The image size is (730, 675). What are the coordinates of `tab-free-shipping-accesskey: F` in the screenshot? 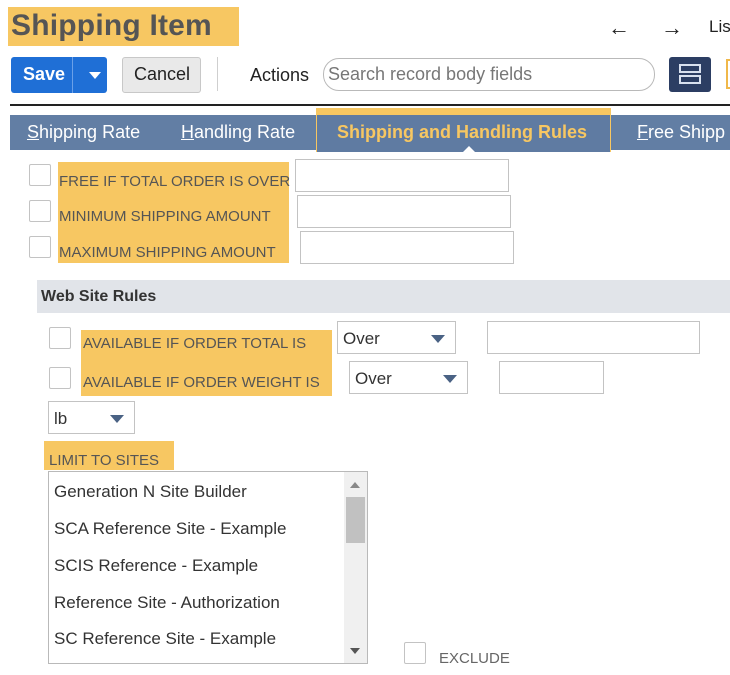 It's located at (642, 132).